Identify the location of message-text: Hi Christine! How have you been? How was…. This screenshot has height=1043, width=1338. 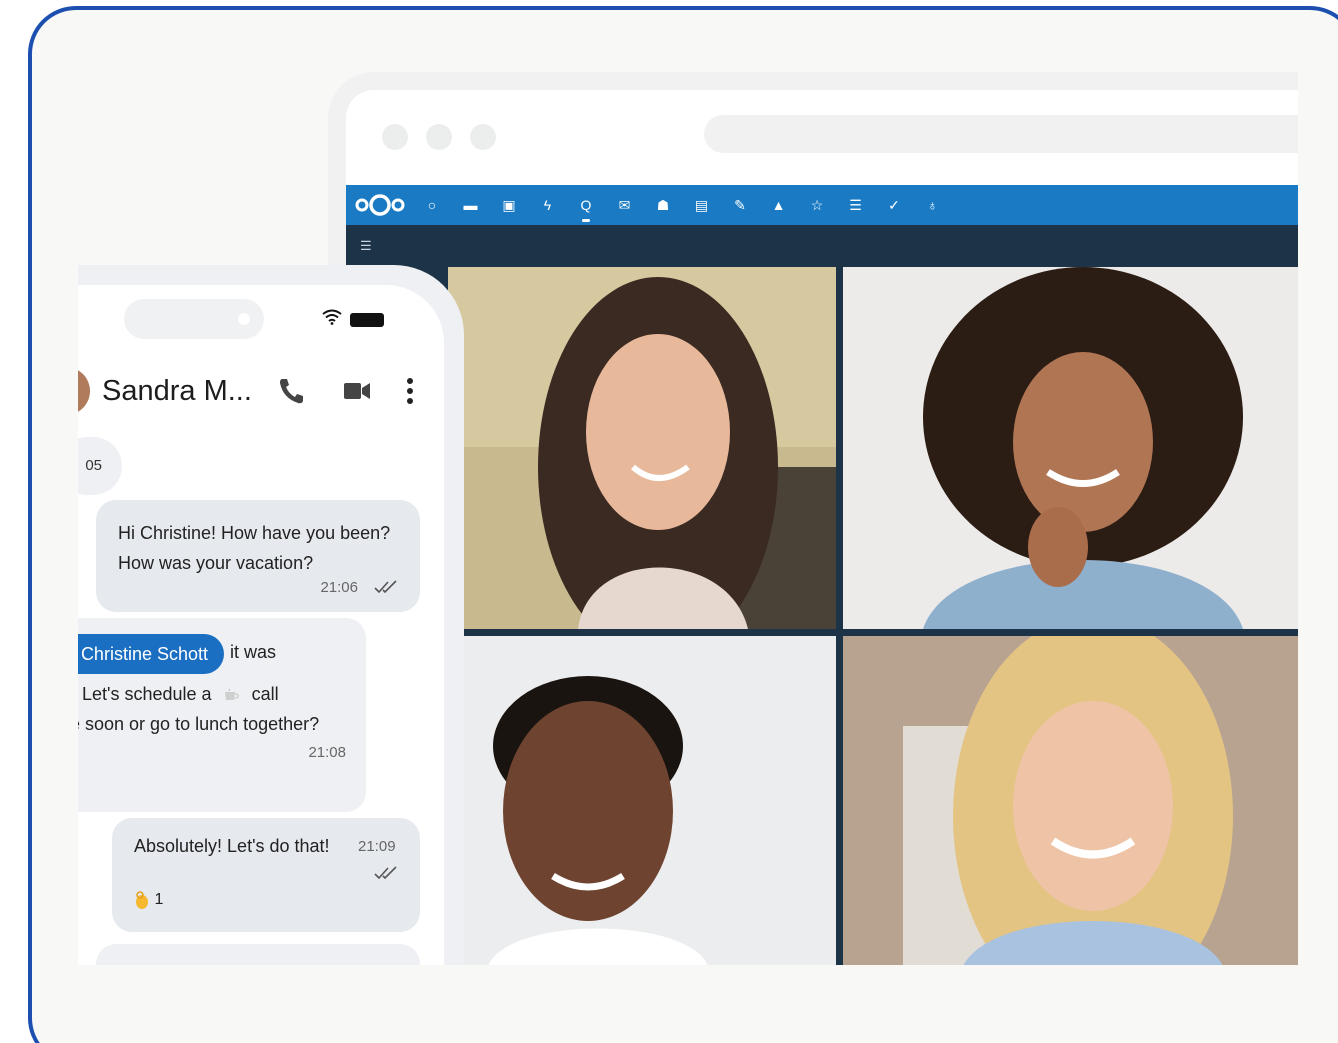
(254, 548).